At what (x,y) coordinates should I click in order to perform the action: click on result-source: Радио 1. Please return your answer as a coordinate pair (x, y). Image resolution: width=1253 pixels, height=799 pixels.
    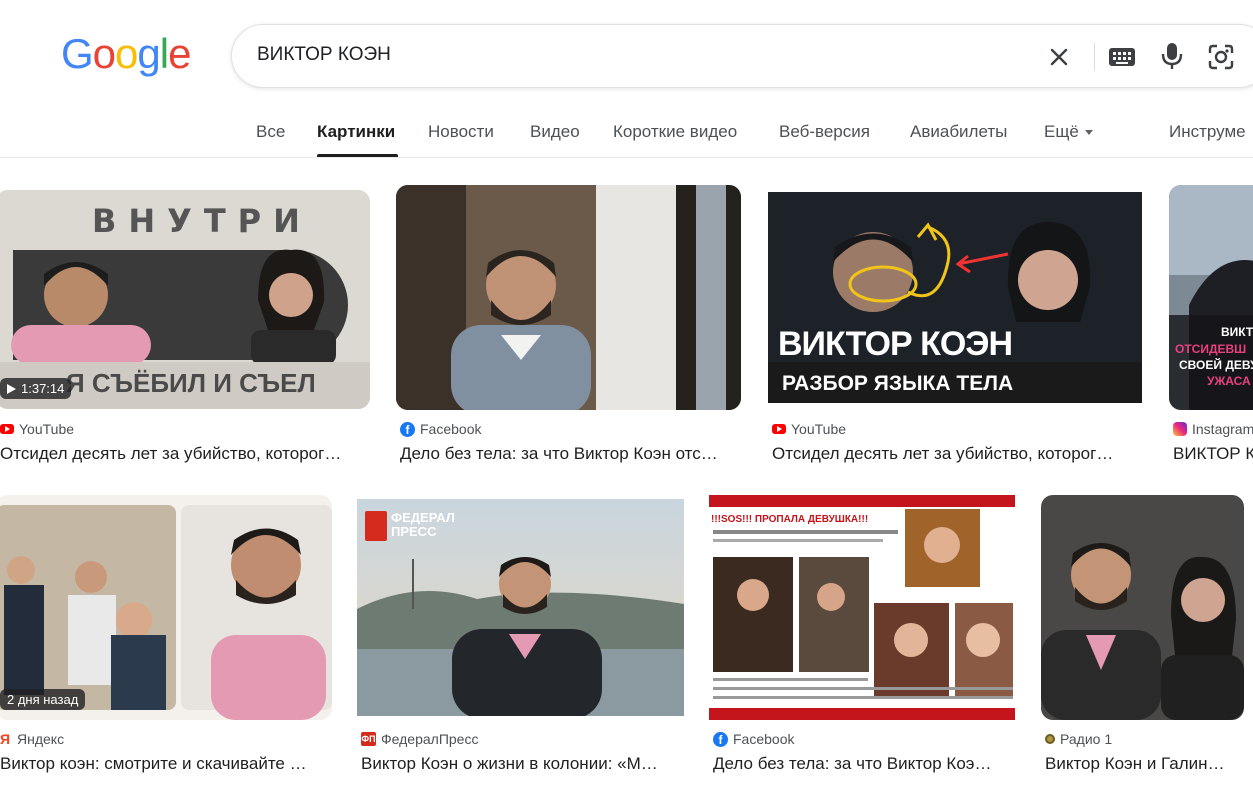
    Looking at the image, I should click on (1078, 739).